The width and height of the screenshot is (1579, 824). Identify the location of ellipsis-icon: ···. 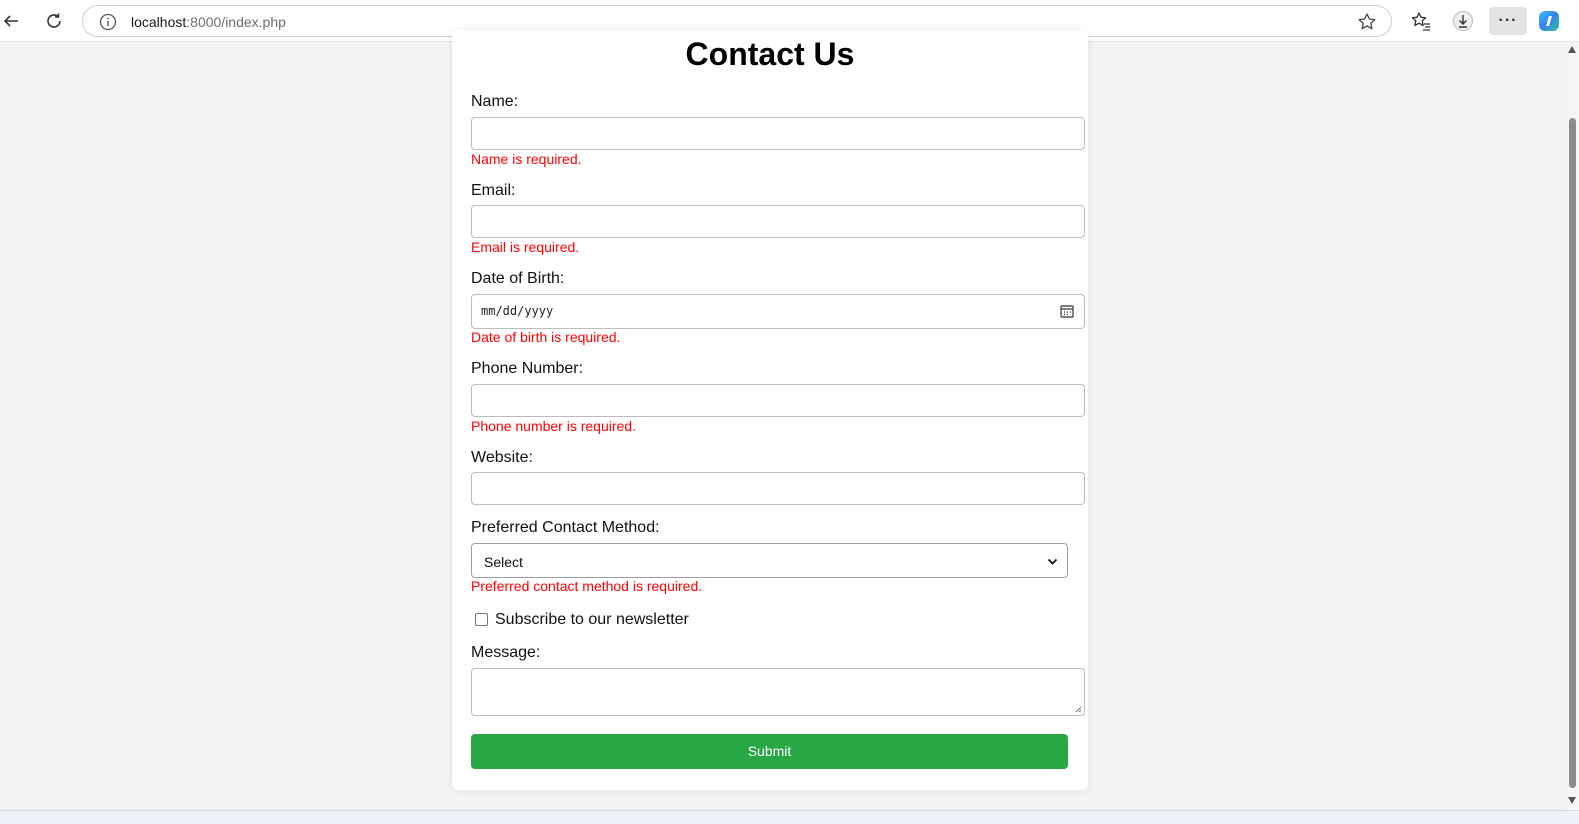
(1508, 20).